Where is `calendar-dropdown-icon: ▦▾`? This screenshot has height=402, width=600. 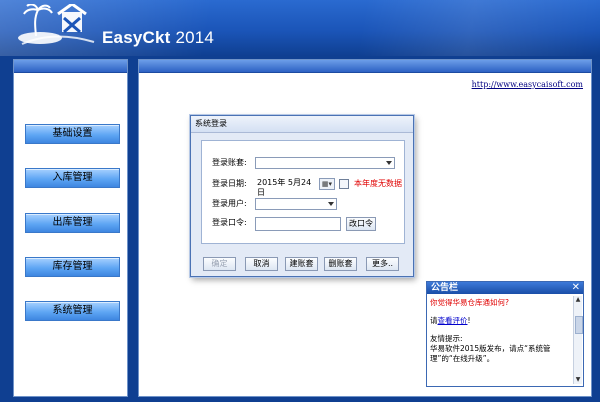
calendar-dropdown-icon: ▦▾ is located at coordinates (327, 184).